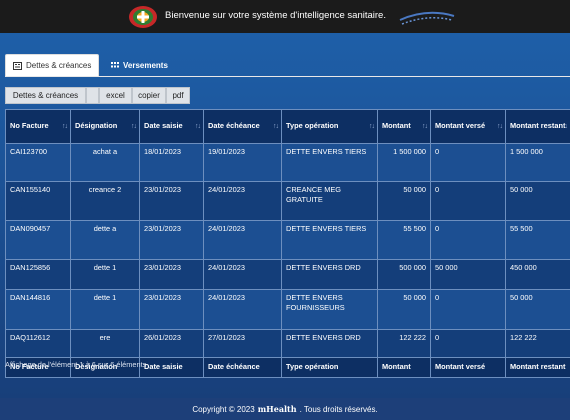 The width and height of the screenshot is (570, 420). Describe the element at coordinates (537, 367) in the screenshot. I see `footer-montant-restant: Montant restant` at that location.